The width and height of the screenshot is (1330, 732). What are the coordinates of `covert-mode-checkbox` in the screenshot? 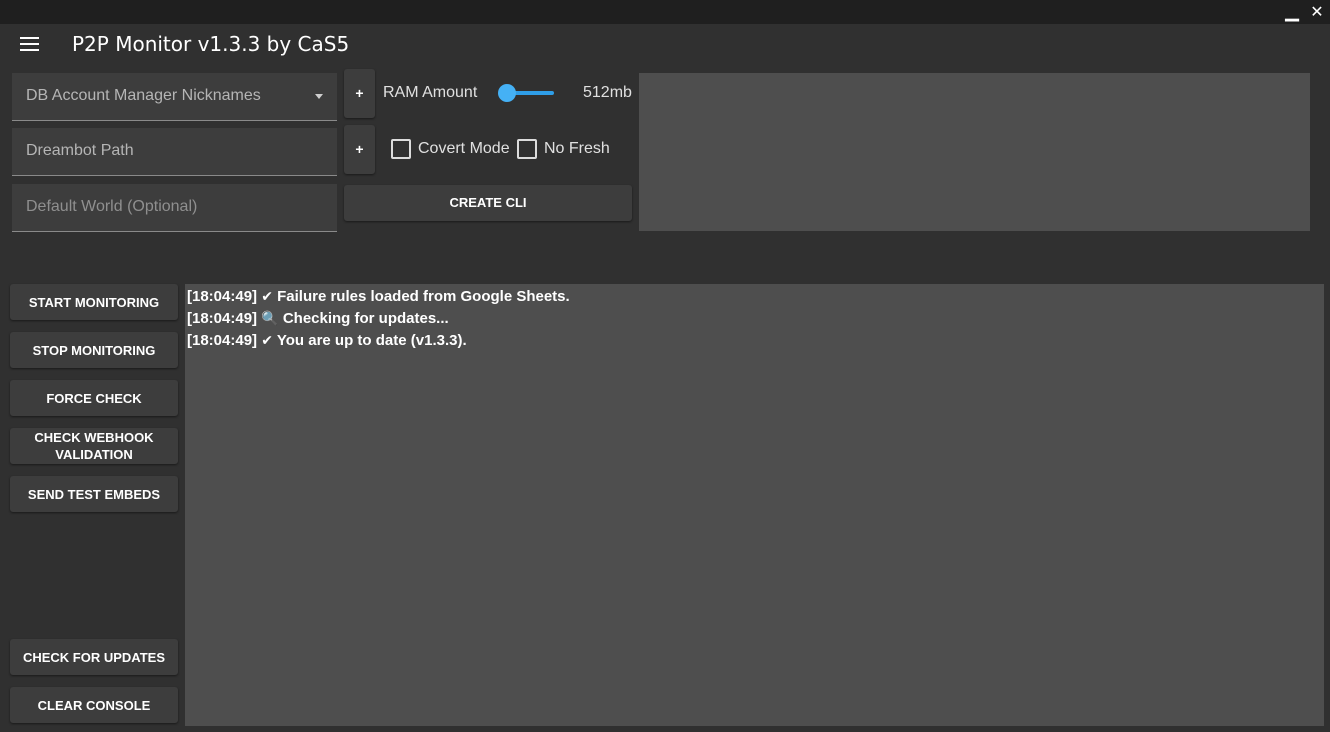 It's located at (401, 149).